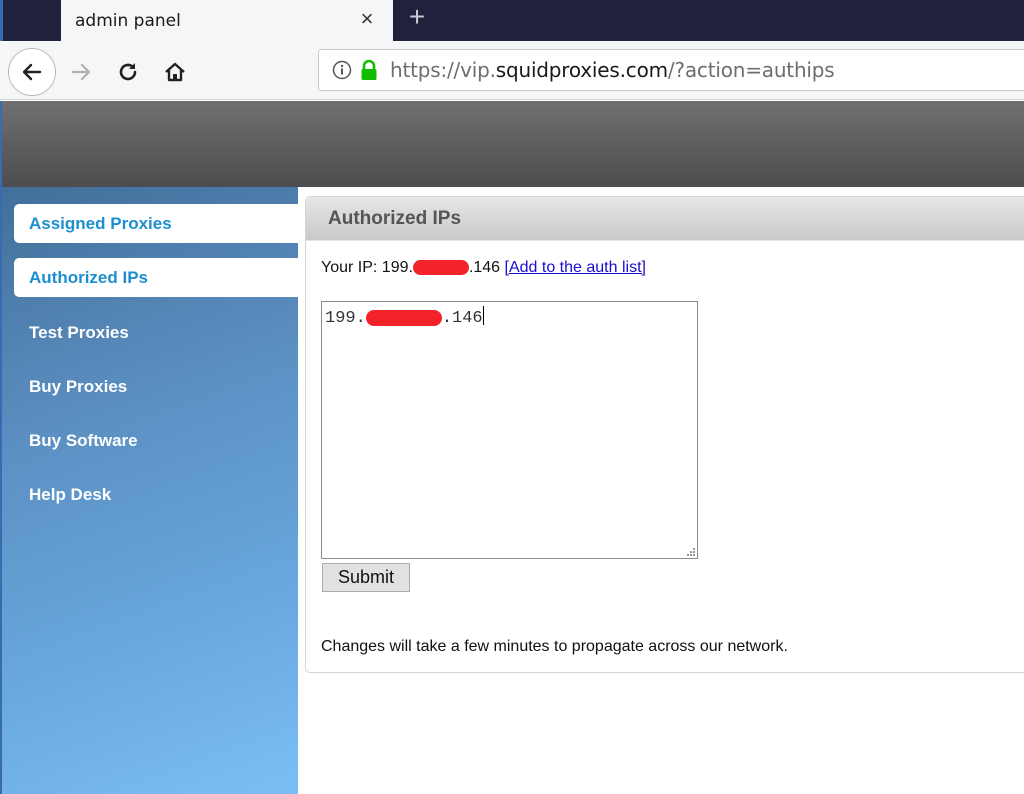  Describe the element at coordinates (512, 20) in the screenshot. I see `tab-strip: admin panel × +` at that location.